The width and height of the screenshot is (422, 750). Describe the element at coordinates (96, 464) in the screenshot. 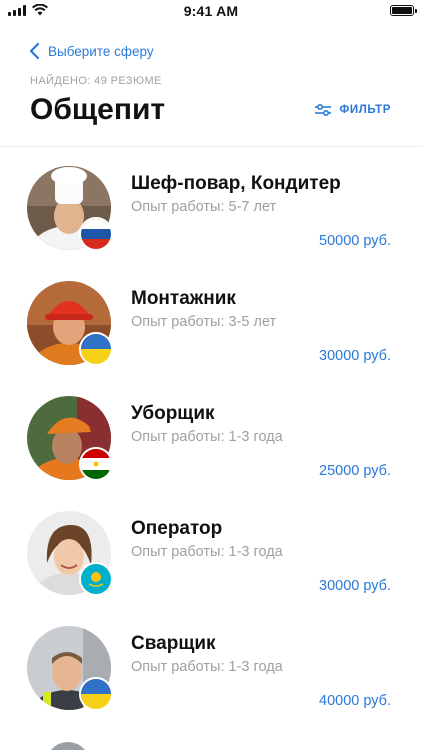

I see `tajikistan-flag-icon` at that location.